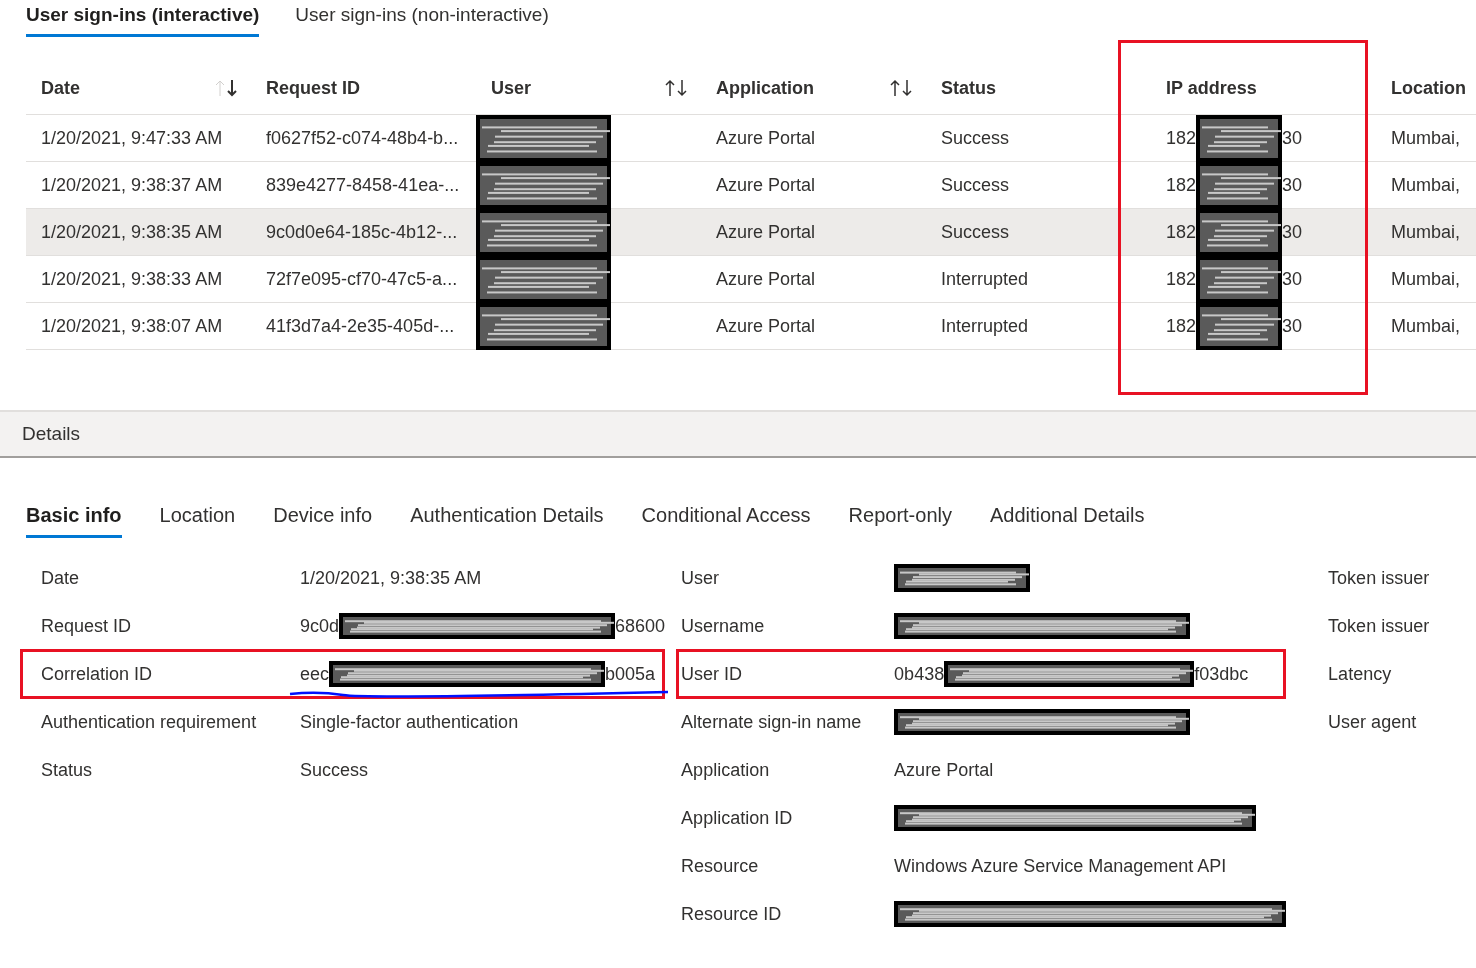 The image size is (1476, 968). I want to click on field-label: User, so click(700, 578).